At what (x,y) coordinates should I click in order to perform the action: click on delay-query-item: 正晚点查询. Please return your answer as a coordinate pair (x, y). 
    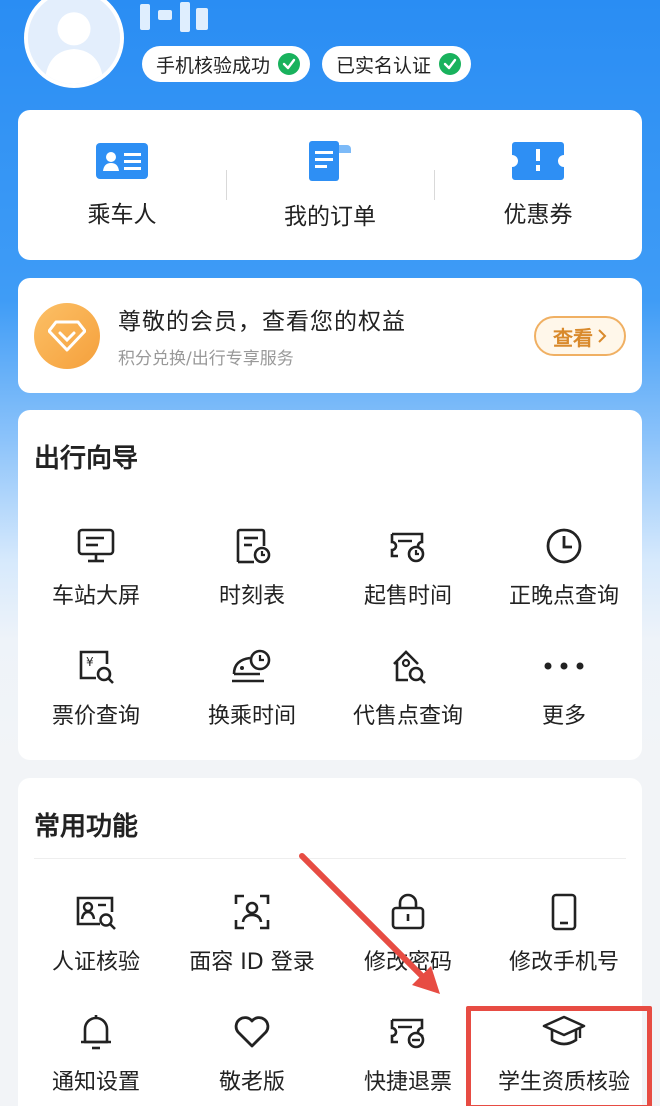
    Looking at the image, I should click on (564, 567).